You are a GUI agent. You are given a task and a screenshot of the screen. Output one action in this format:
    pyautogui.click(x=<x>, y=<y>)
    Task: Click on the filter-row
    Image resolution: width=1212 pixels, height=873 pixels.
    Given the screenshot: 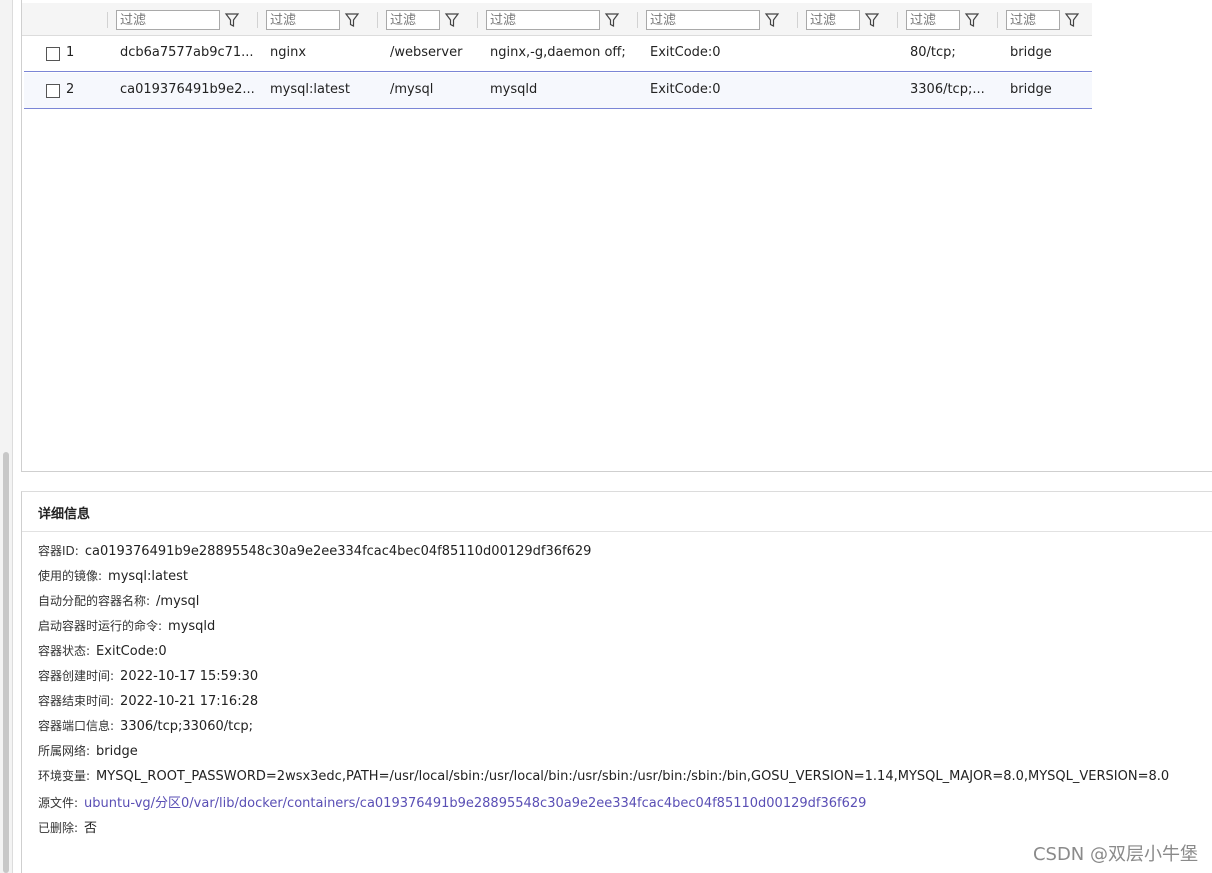 What is the action you would take?
    pyautogui.click(x=557, y=19)
    